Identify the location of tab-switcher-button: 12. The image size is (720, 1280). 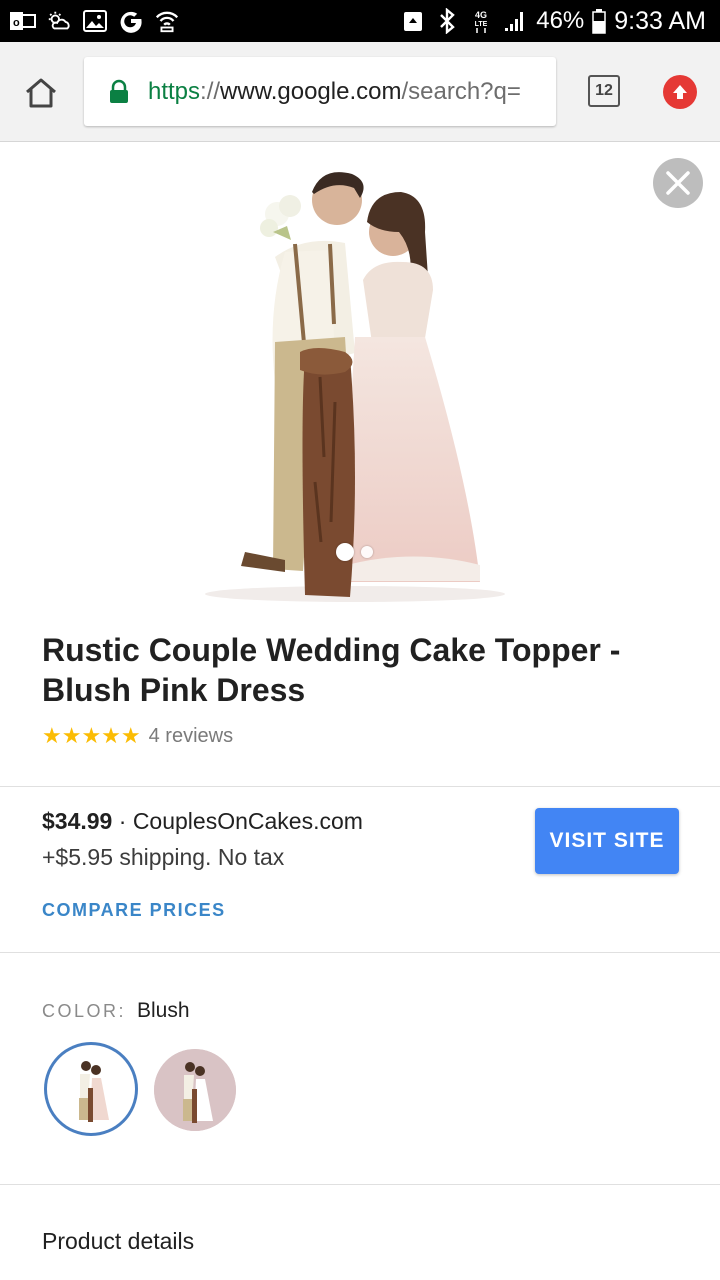
(604, 91).